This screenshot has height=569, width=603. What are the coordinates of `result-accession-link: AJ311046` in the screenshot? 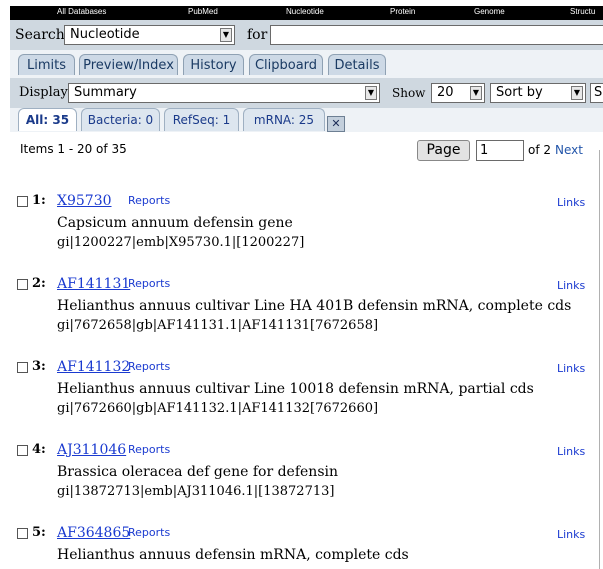 It's located at (91, 450).